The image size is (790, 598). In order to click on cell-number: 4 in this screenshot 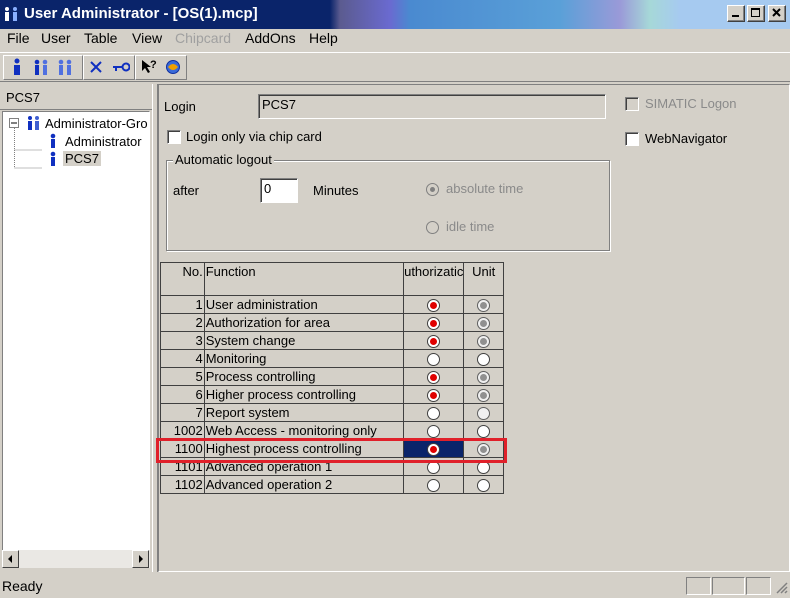, I will do `click(182, 358)`.